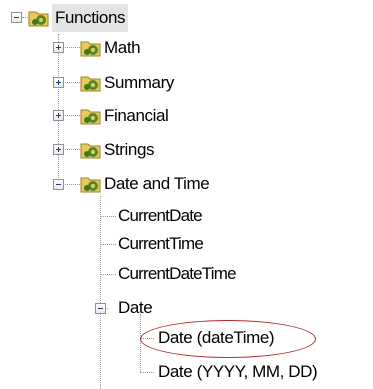 This screenshot has width=373, height=389. Describe the element at coordinates (160, 215) in the screenshot. I see `node-label: CurrentDate` at that location.